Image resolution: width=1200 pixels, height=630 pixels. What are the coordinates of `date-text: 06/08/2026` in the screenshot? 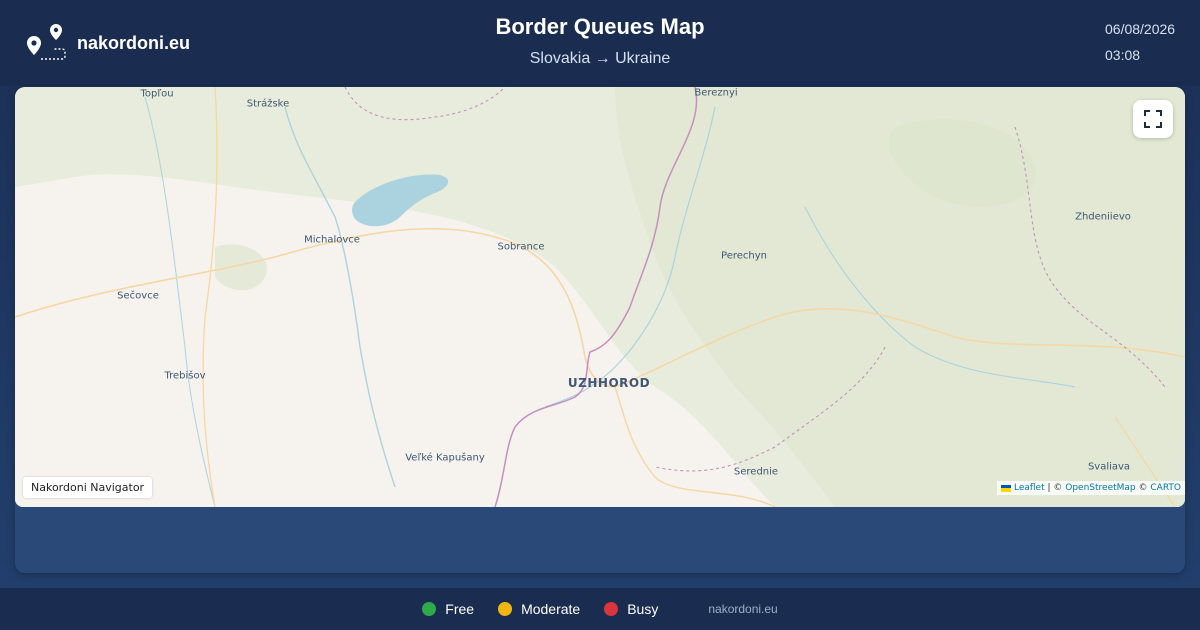 It's located at (1140, 29).